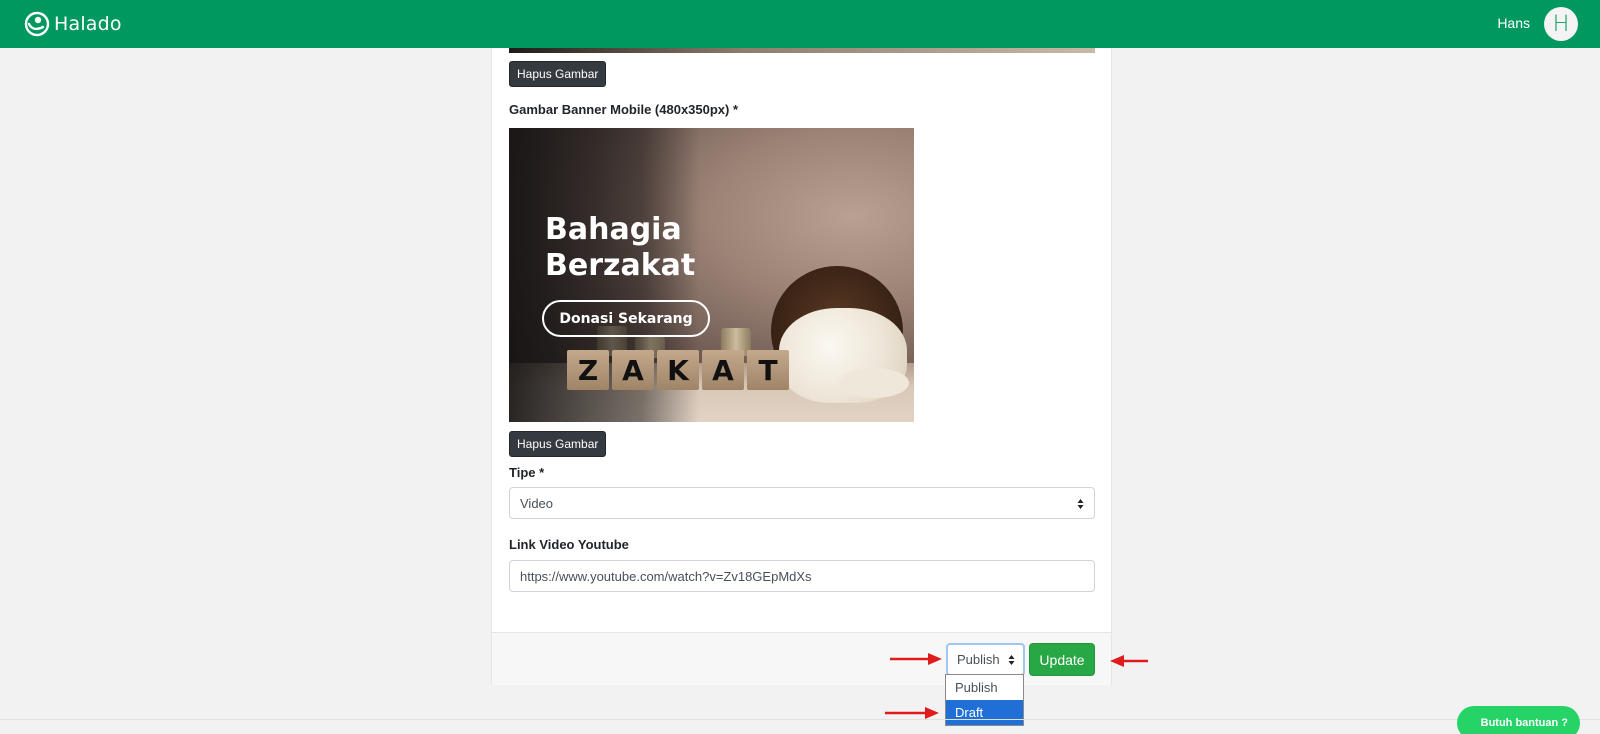 This screenshot has width=1600, height=734. What do you see at coordinates (537, 503) in the screenshot?
I see `type-select-value: Video` at bounding box center [537, 503].